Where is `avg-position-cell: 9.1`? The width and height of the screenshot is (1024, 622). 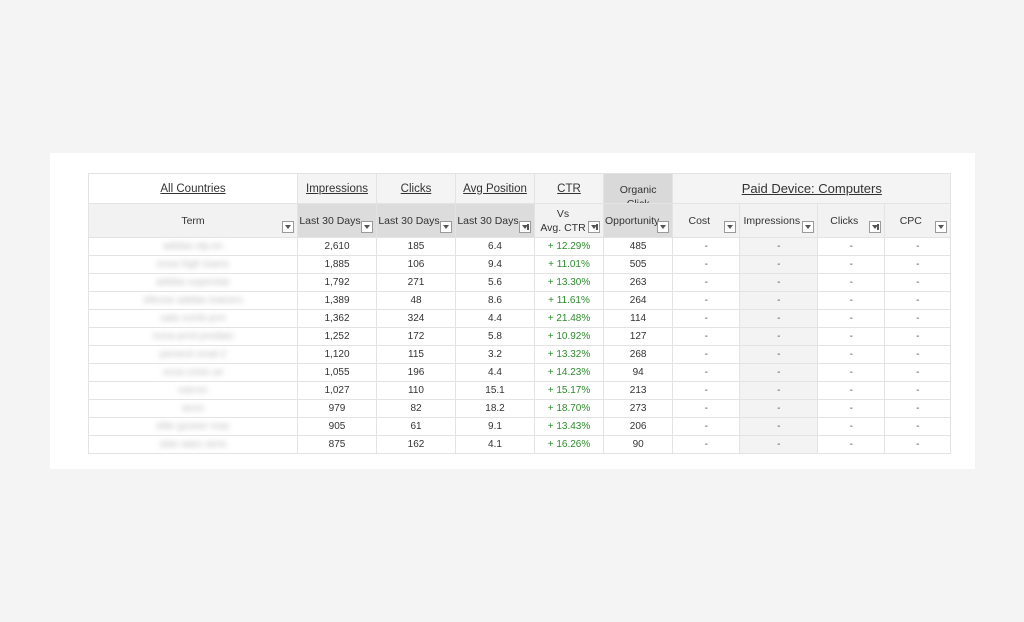
avg-position-cell: 9.1 is located at coordinates (495, 426).